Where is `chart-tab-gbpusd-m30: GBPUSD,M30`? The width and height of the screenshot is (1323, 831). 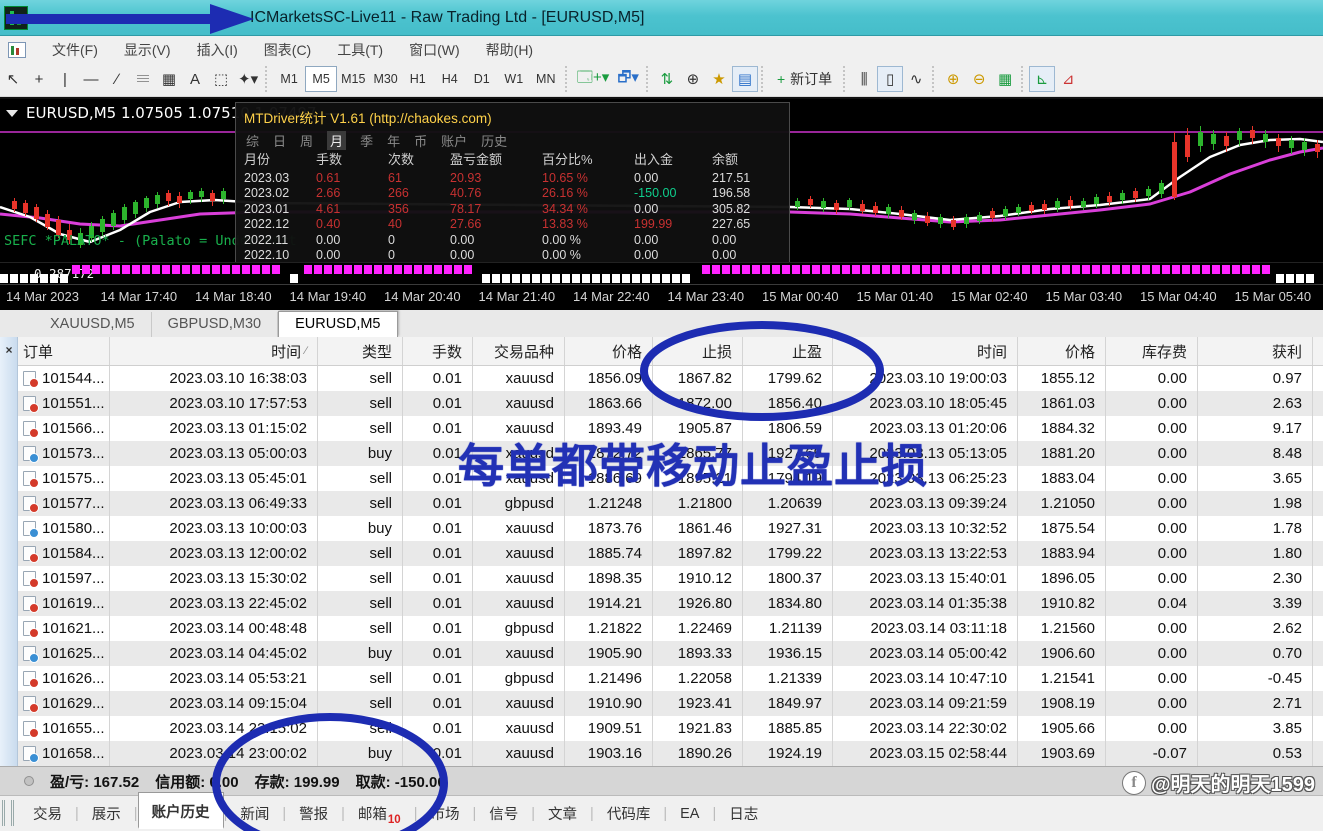
chart-tab-gbpusd-m30: GBPUSD,M30 is located at coordinates (215, 324).